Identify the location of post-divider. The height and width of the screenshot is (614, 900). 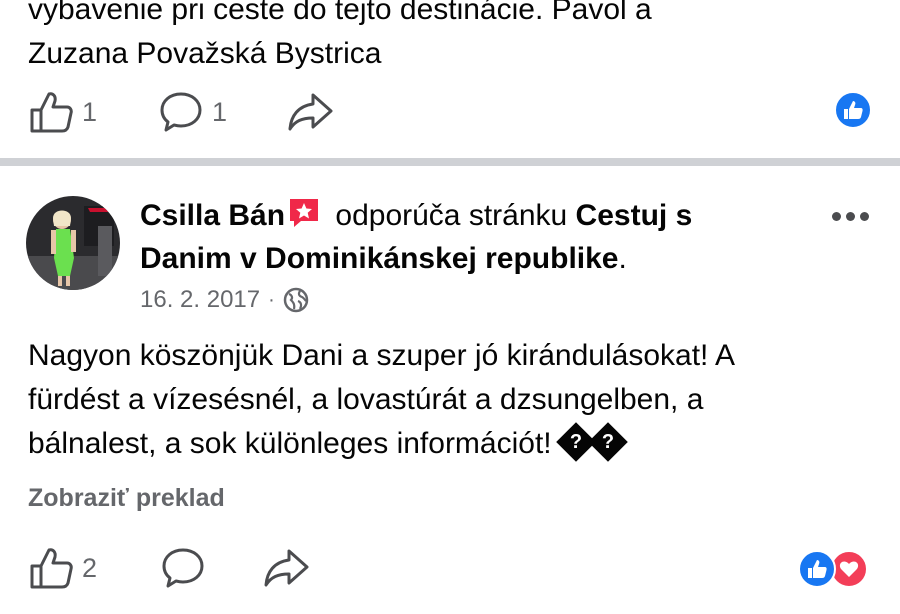
(450, 162).